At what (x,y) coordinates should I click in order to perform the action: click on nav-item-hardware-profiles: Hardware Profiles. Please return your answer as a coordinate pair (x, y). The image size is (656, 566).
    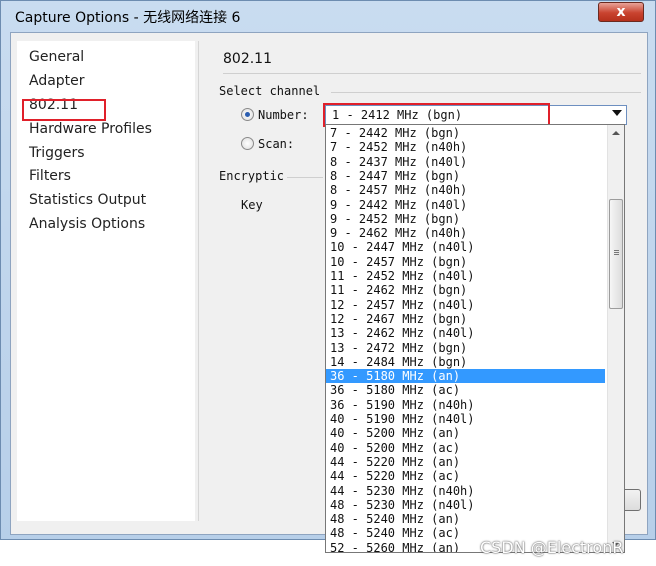
    Looking at the image, I should click on (90, 129).